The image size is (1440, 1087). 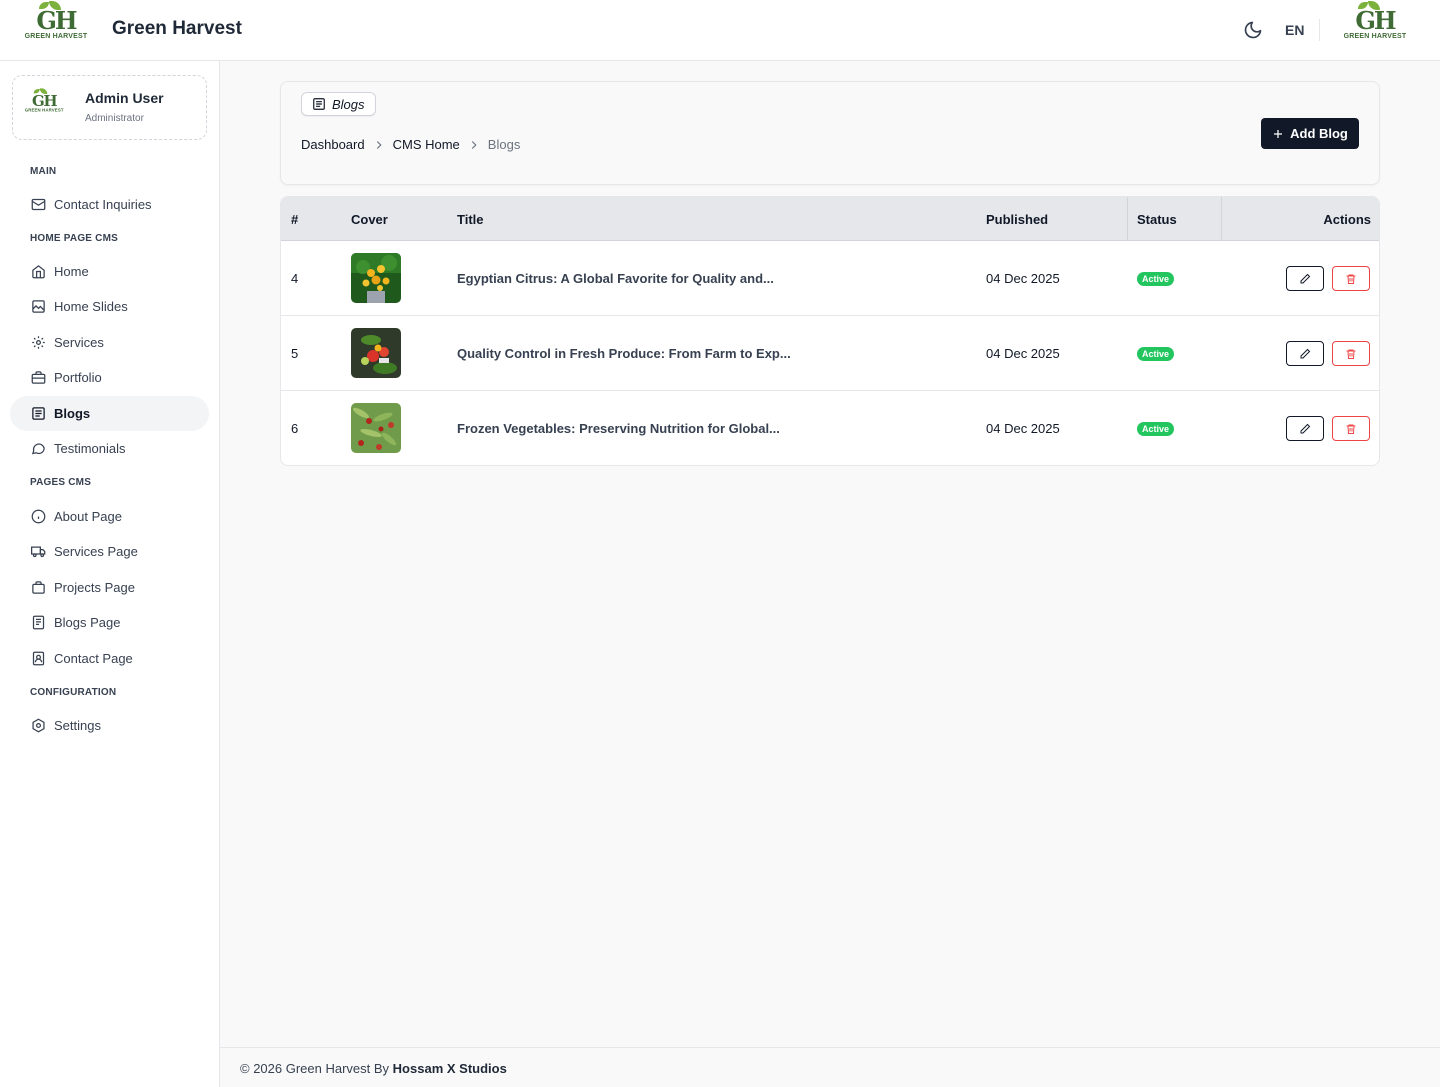 I want to click on sidebar-item-blogs: Blogs, so click(x=109, y=413).